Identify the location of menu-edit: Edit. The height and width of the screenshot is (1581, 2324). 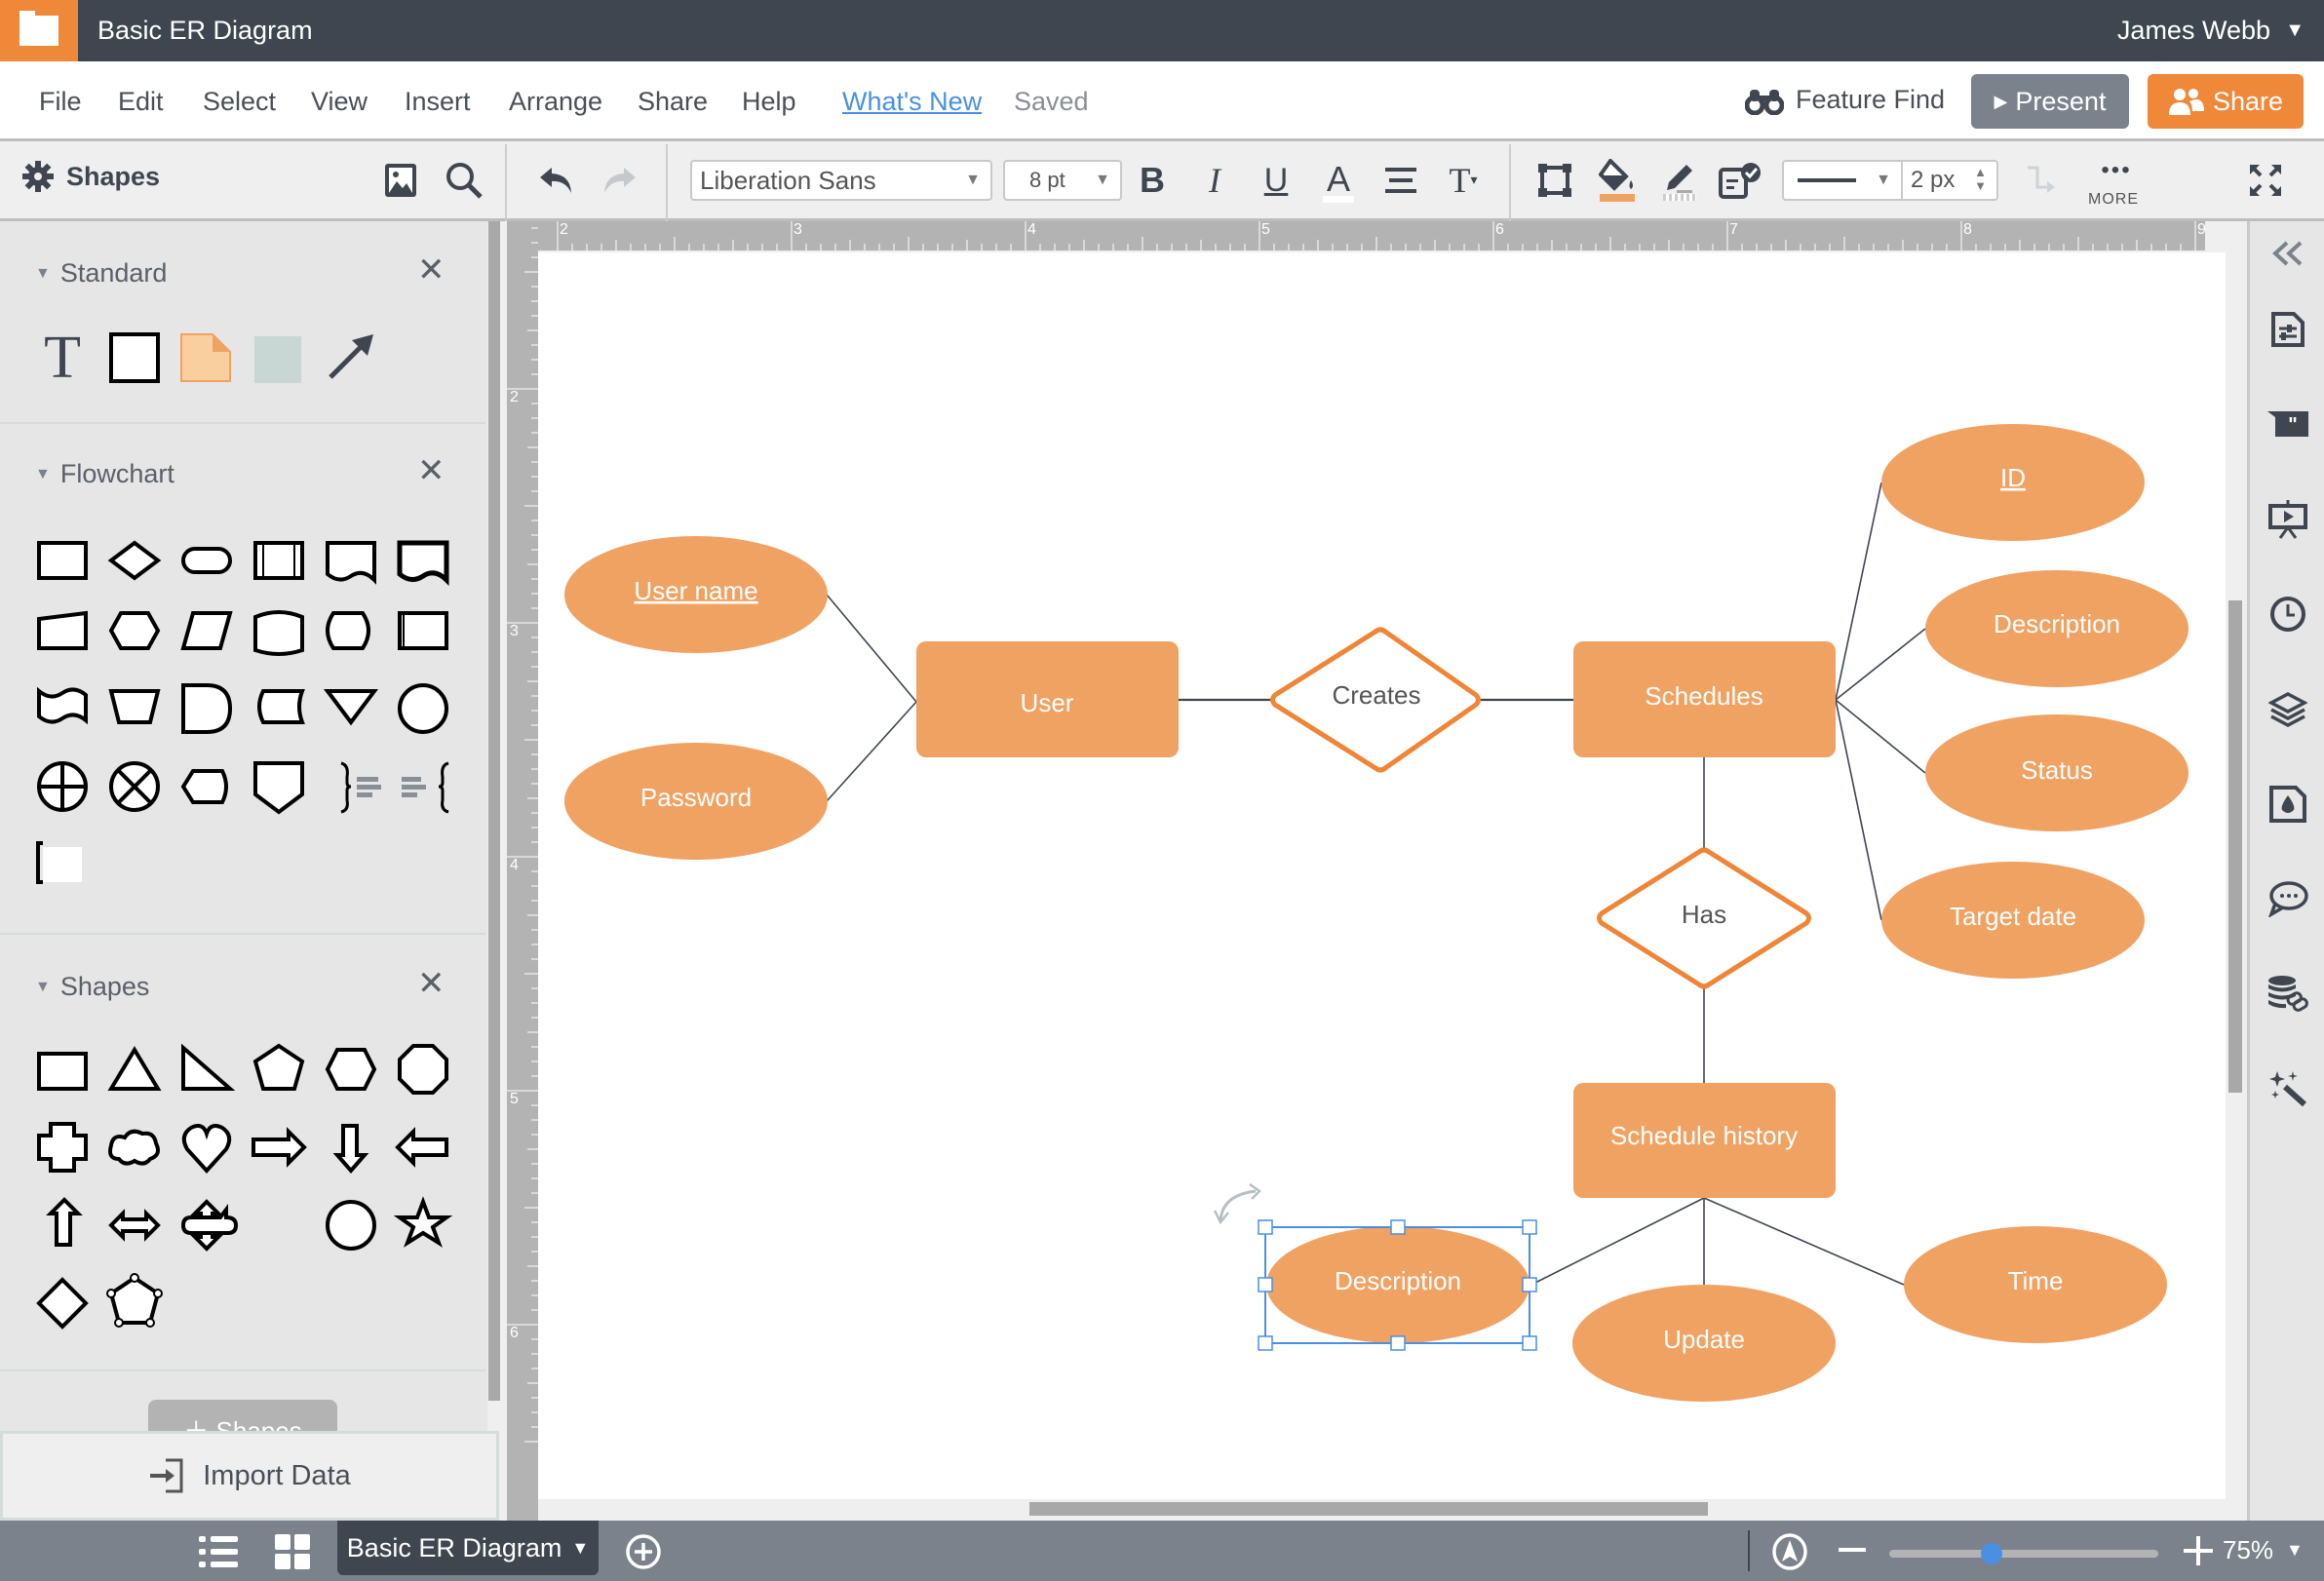
(141, 102).